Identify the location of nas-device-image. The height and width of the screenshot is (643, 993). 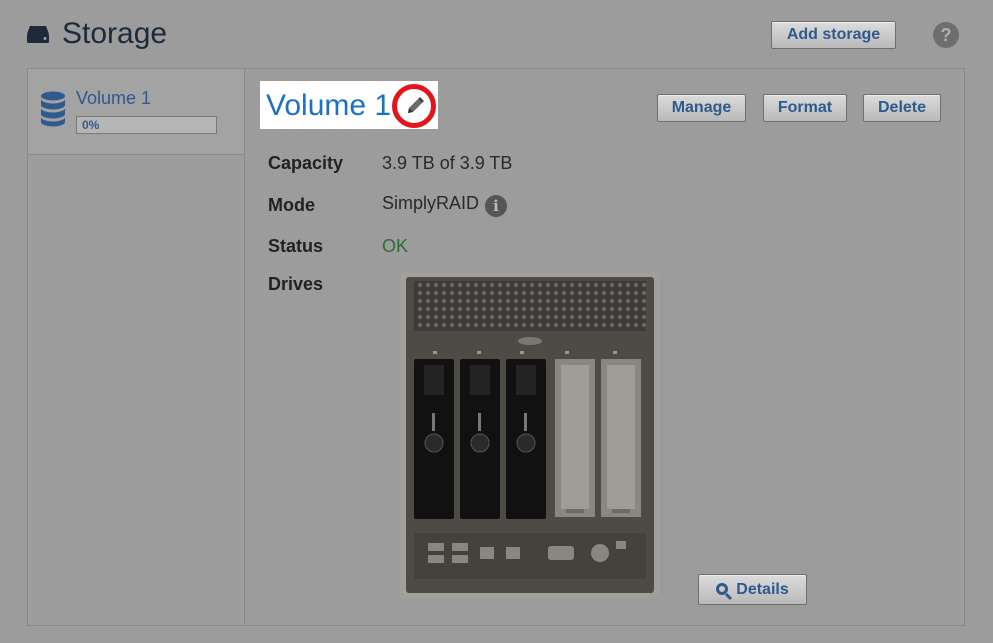
(530, 435).